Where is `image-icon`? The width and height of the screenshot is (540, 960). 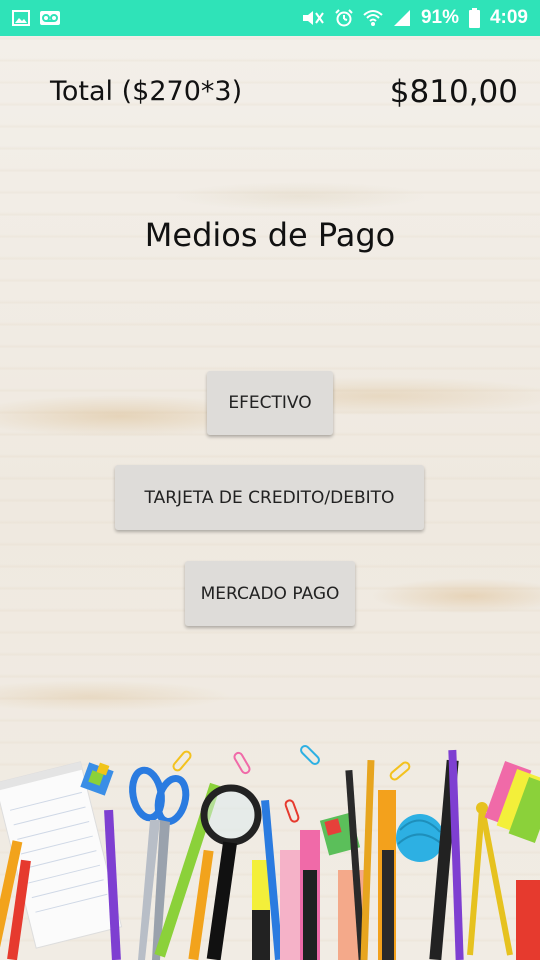 image-icon is located at coordinates (21, 18).